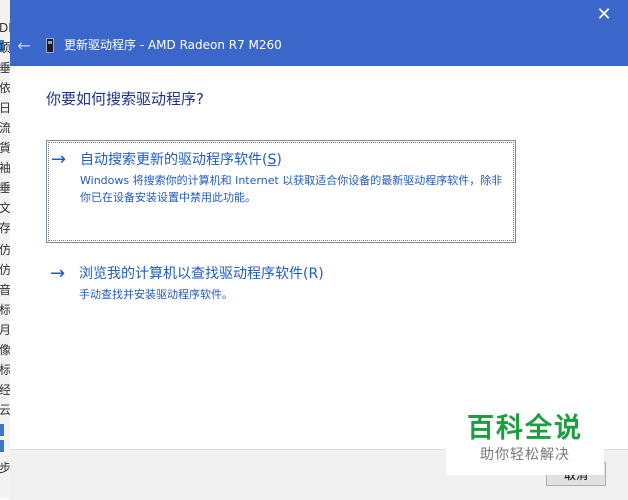  I want to click on auto-search-title-suffix: ), so click(279, 160).